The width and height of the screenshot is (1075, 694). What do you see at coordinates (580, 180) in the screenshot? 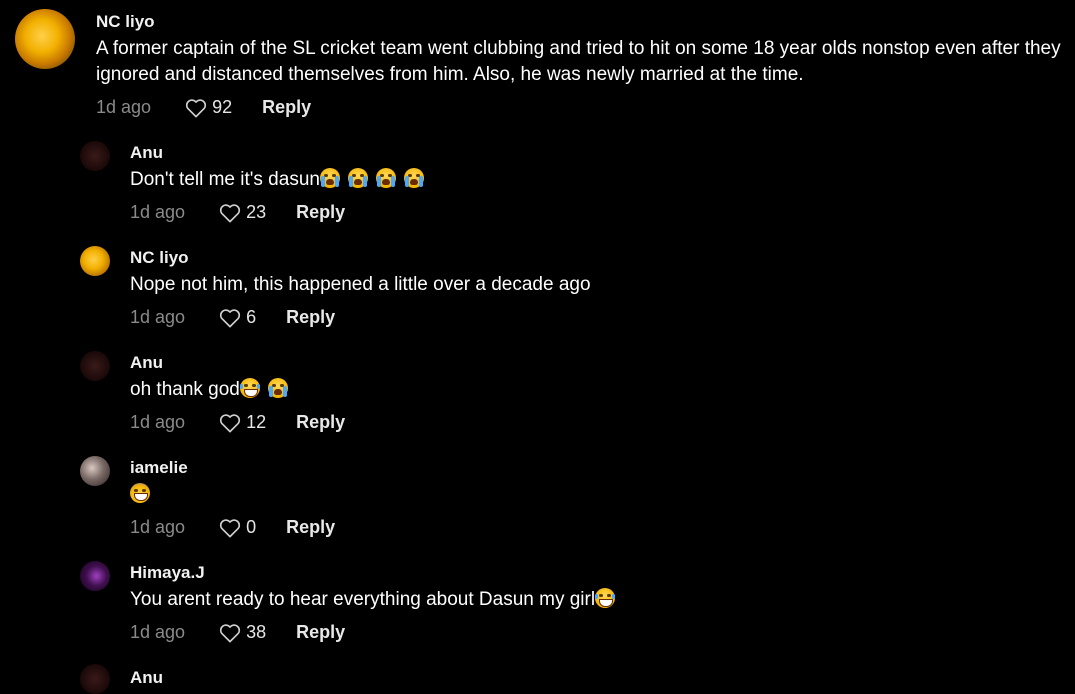
I see `comment-text: Don't tell me it's dasun` at bounding box center [580, 180].